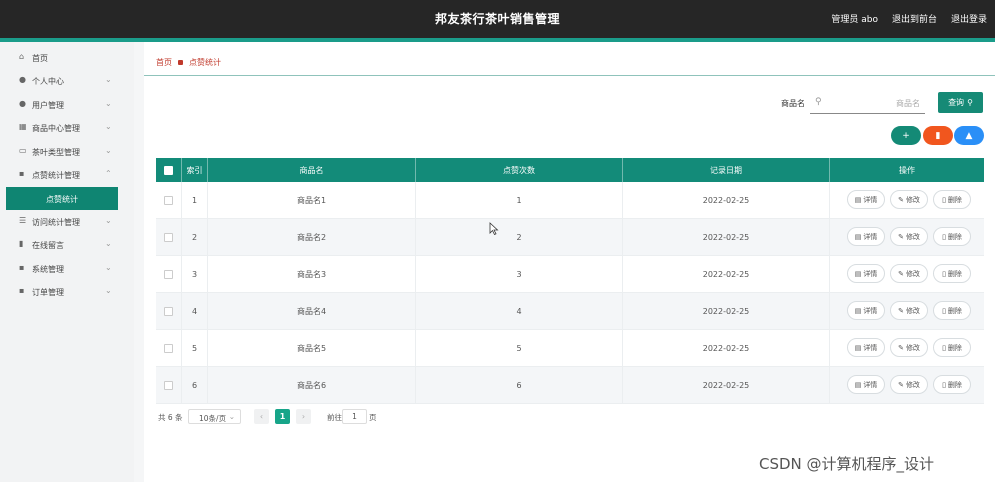 The height and width of the screenshot is (482, 995). What do you see at coordinates (960, 102) in the screenshot?
I see `query-button: 查询 ⚲` at bounding box center [960, 102].